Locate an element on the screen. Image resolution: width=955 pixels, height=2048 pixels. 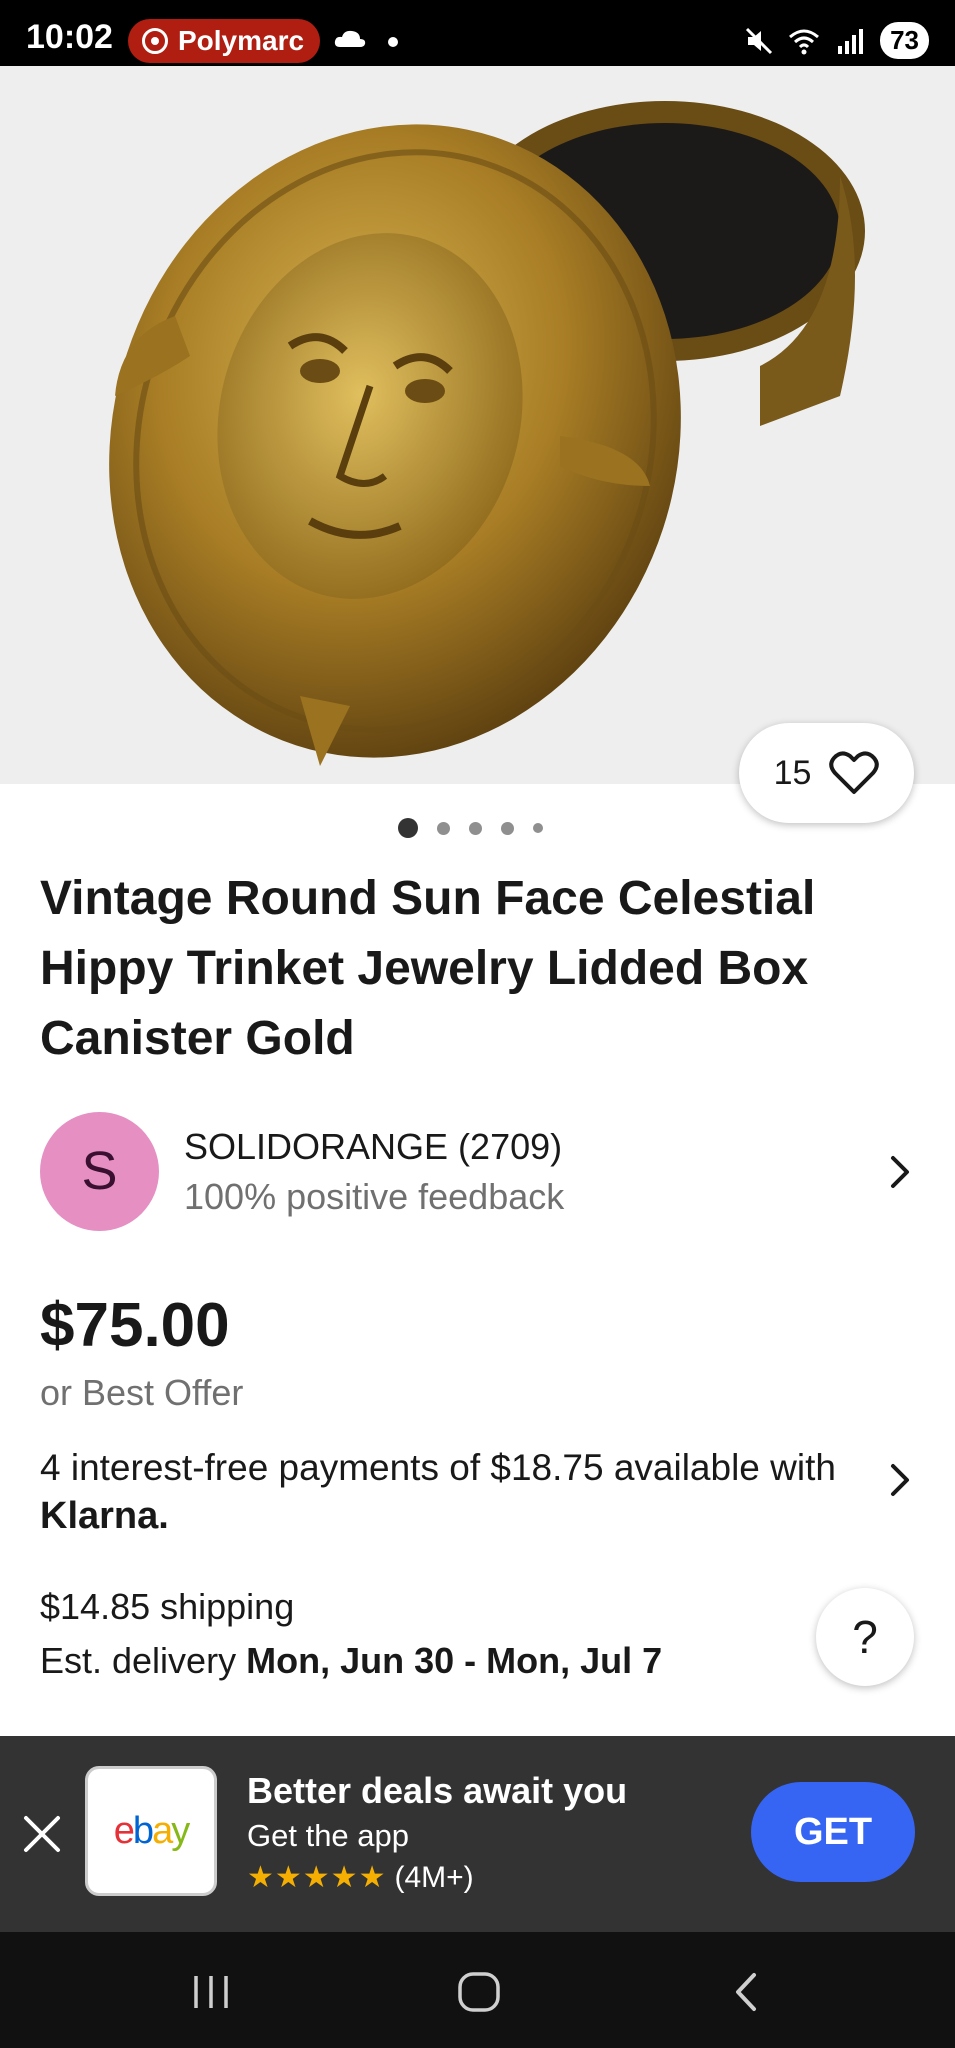
wifi-icon is located at coordinates (804, 41).